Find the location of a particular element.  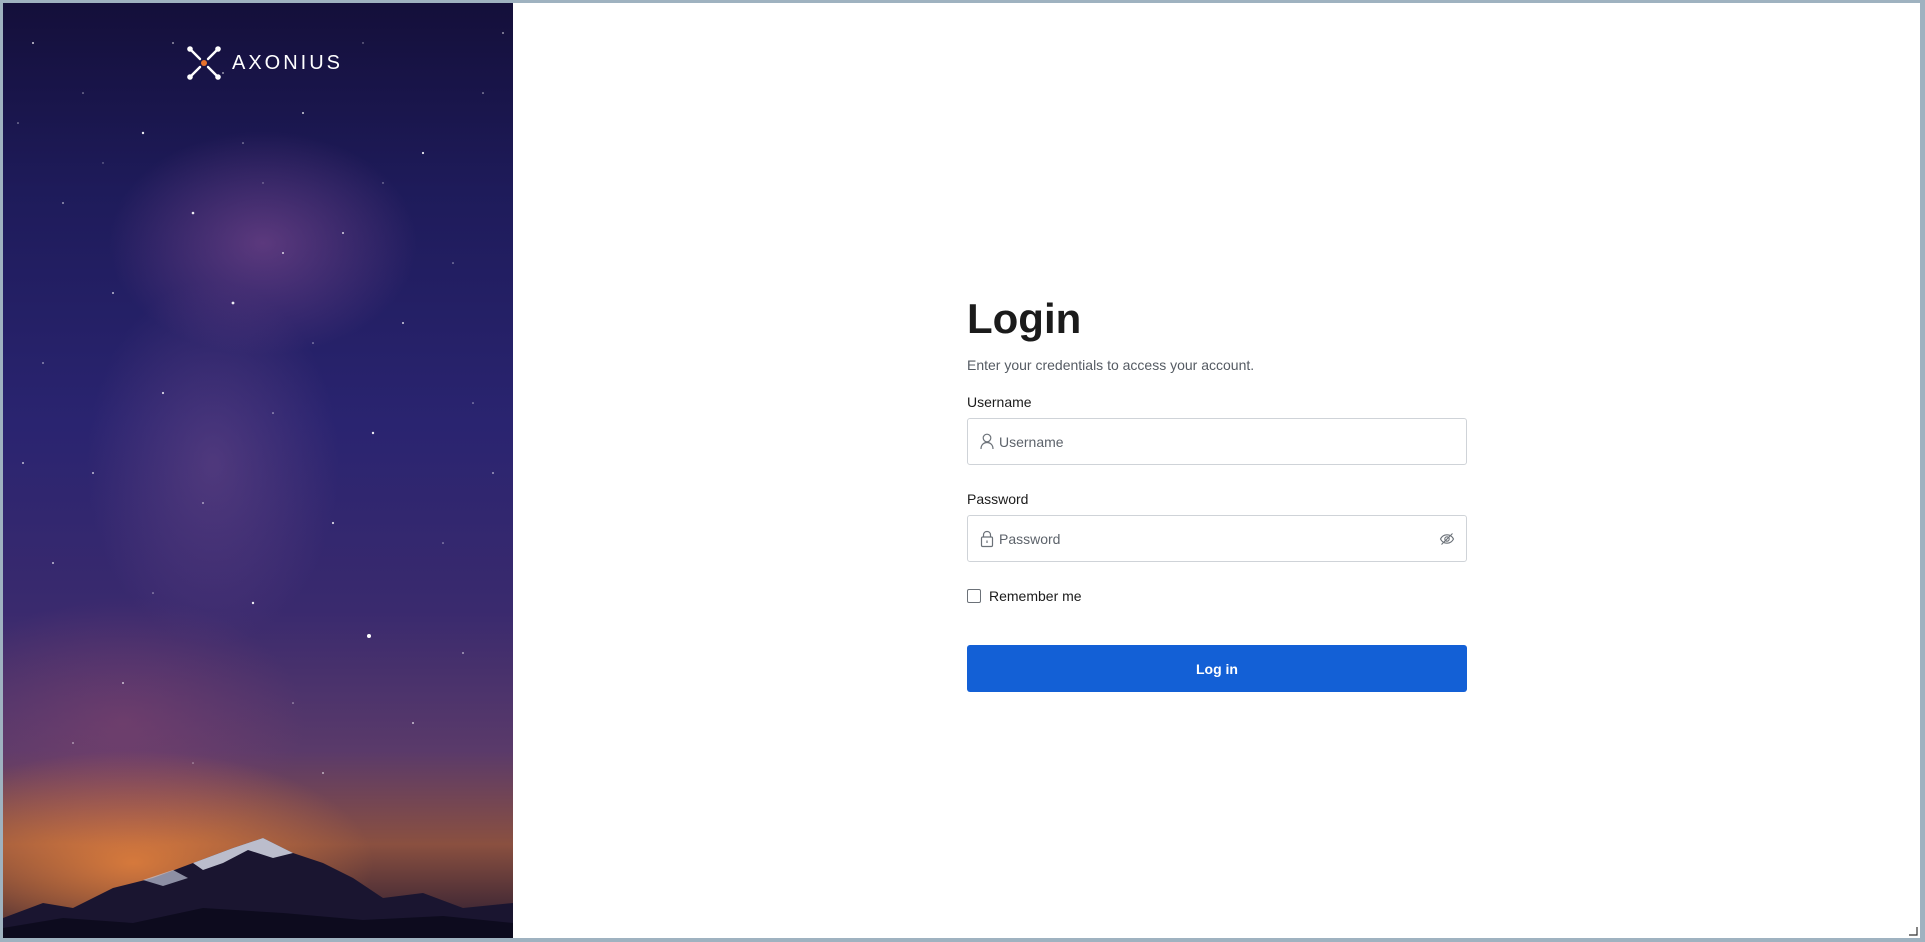

password-field is located at coordinates (1217, 538).